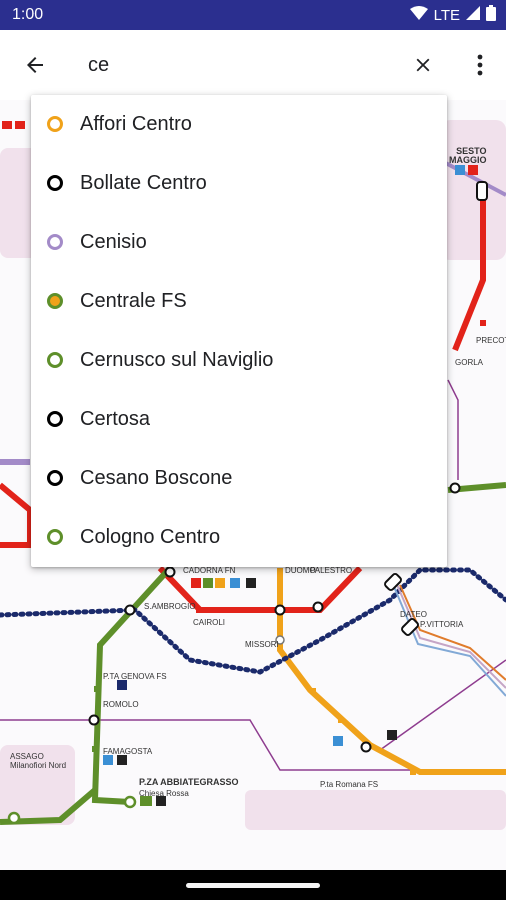  Describe the element at coordinates (239, 242) in the screenshot. I see `suggestion-item: Cenisio` at that location.